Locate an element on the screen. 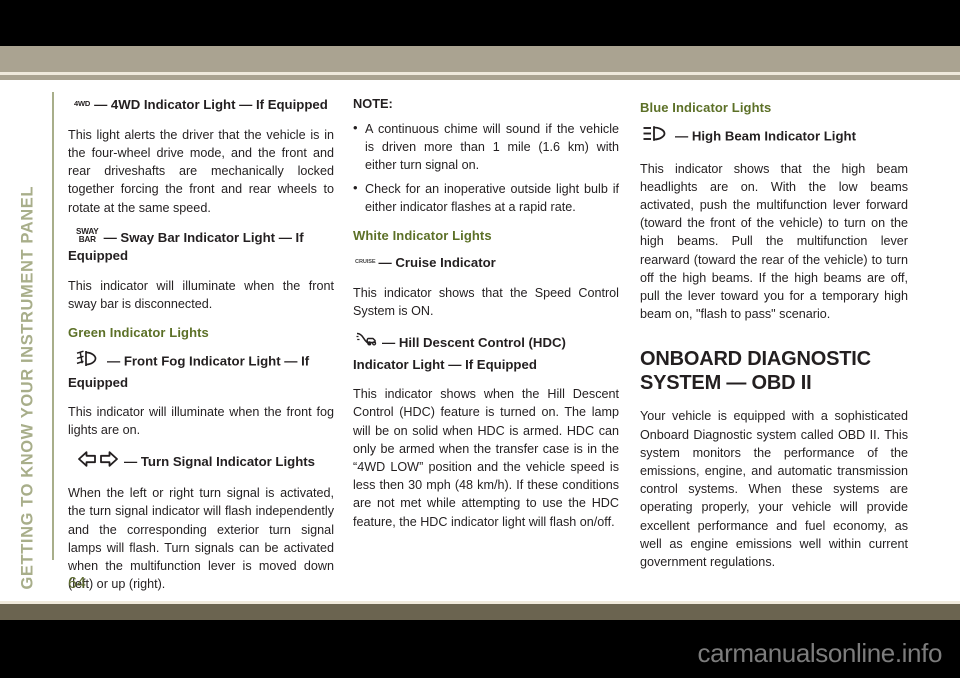  heading-cruise-indicator: CRUISE — Cruise Indicator is located at coordinates (486, 263).